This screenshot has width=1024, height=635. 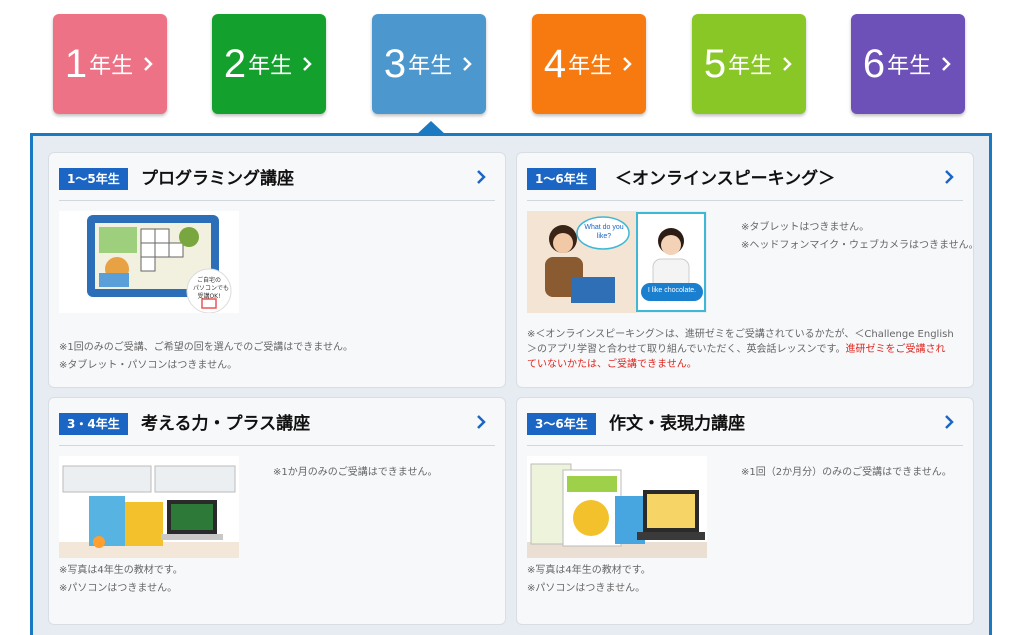 I want to click on thinking-materials-image, so click(x=149, y=507).